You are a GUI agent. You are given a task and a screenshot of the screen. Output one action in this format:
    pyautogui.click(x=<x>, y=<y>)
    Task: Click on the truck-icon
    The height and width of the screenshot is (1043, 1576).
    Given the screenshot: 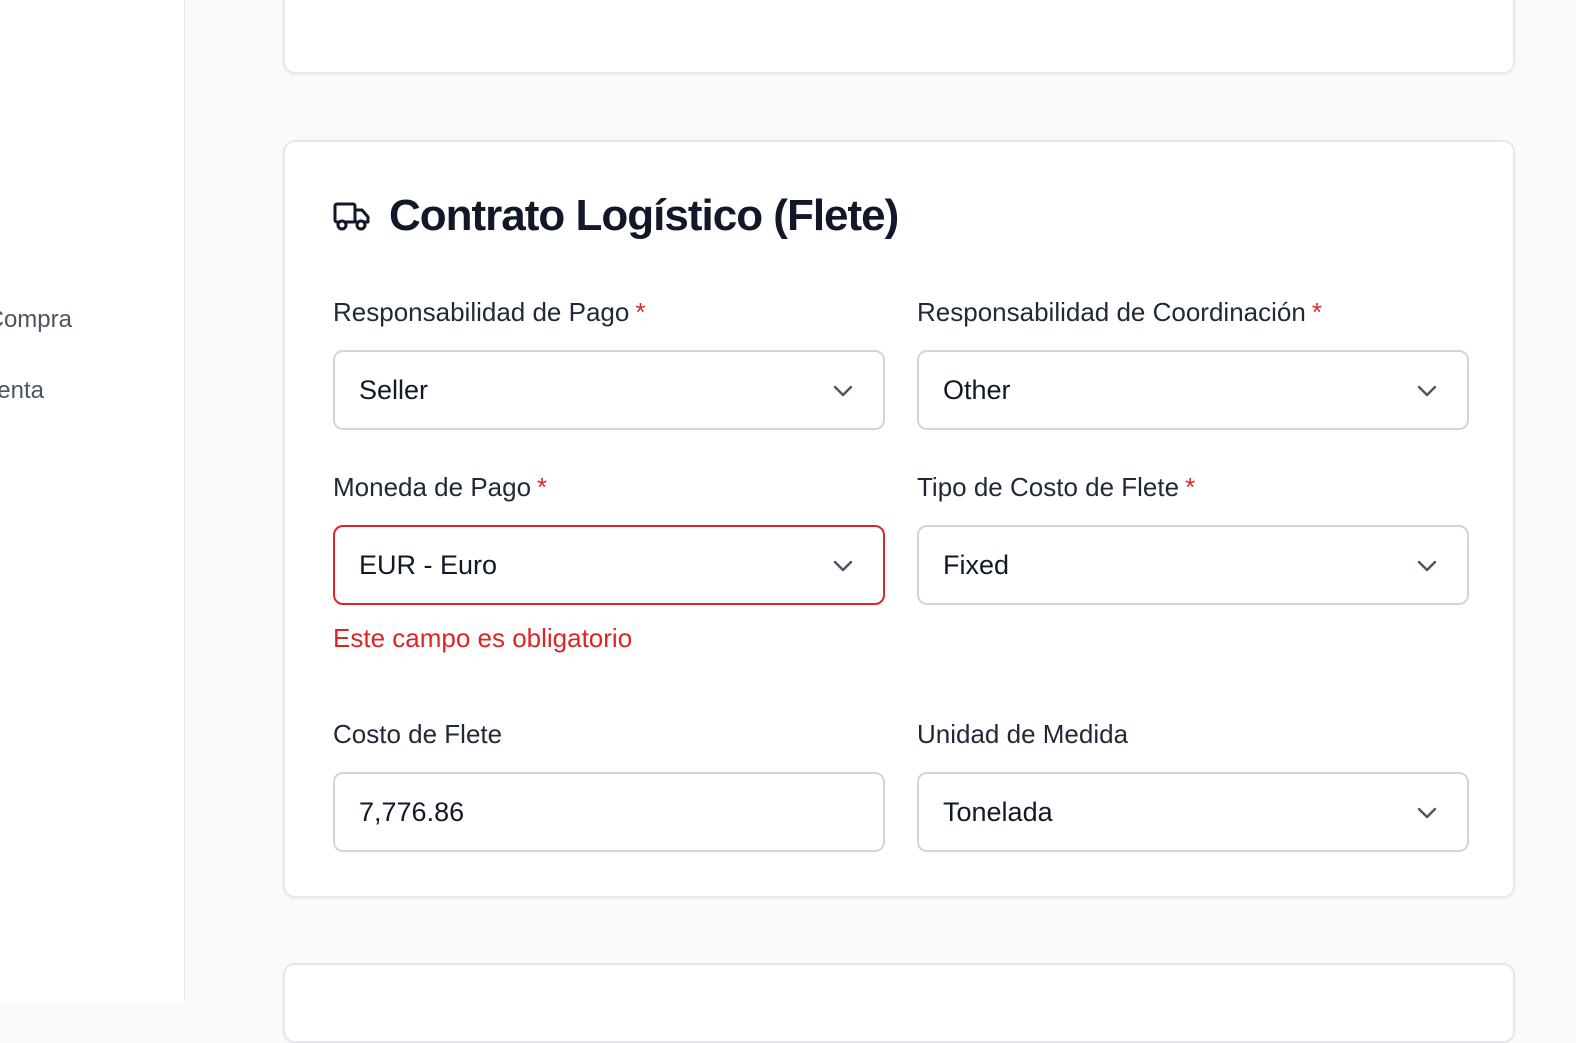 What is the action you would take?
    pyautogui.click(x=351, y=216)
    